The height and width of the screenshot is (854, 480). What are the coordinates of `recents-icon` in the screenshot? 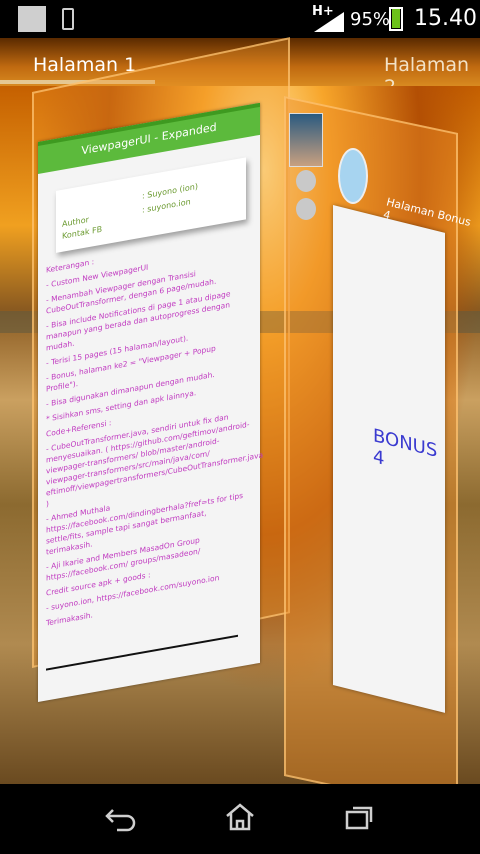 It's located at (360, 817).